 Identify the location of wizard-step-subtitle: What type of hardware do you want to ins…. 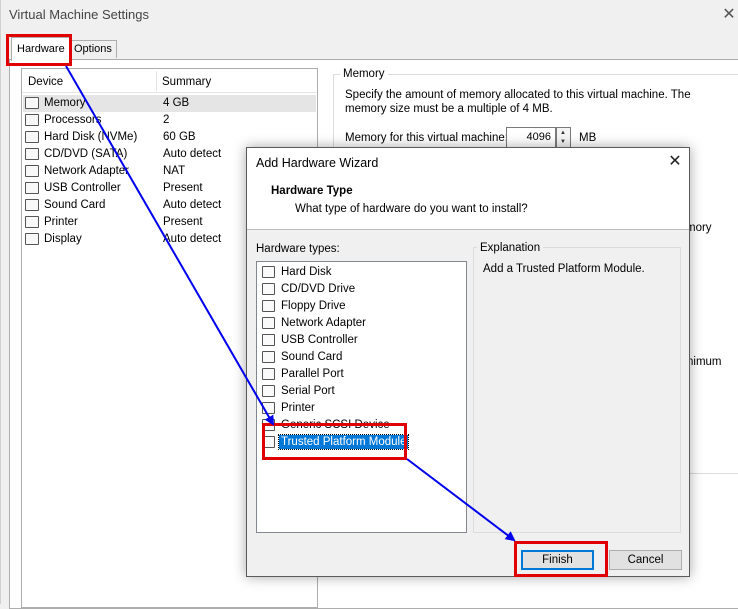
(411, 209).